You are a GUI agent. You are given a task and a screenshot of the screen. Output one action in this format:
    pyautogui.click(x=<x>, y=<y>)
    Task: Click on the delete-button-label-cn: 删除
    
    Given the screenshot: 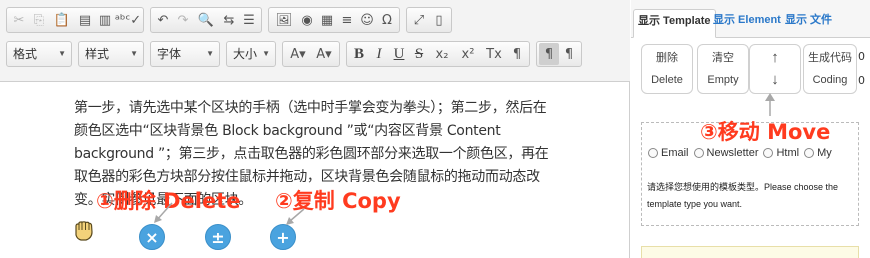 What is the action you would take?
    pyautogui.click(x=667, y=58)
    